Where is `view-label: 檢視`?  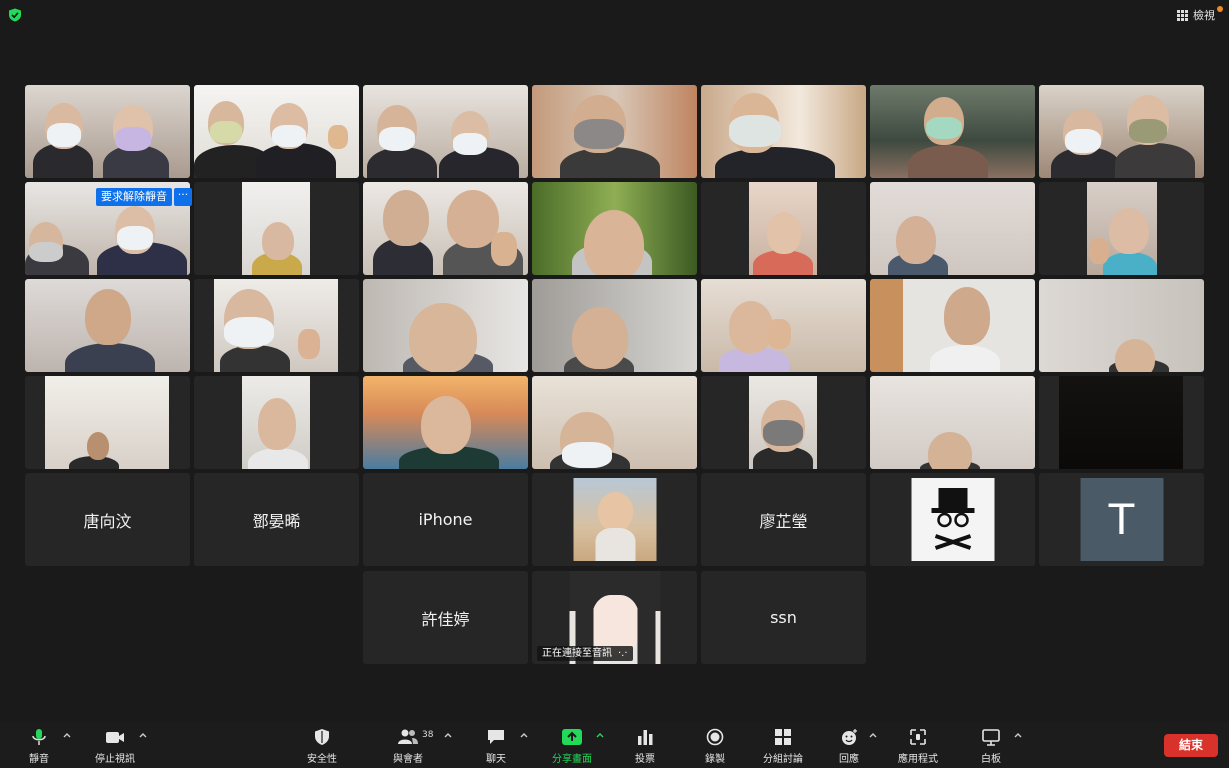
view-label: 檢視 is located at coordinates (1204, 15).